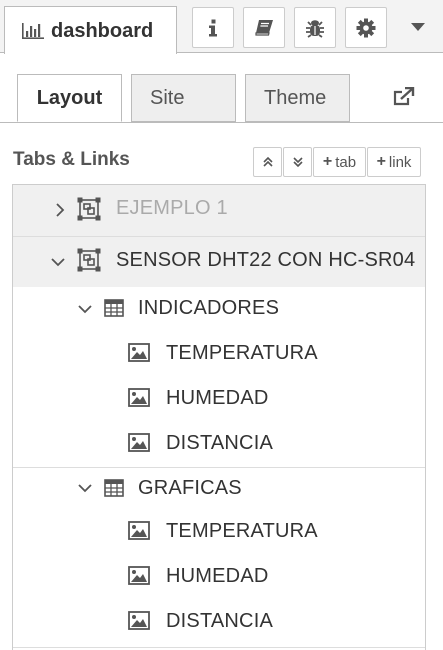  I want to click on tree-tab-sensor: SENSOR DHT22 CON HC-SR04, so click(219, 262).